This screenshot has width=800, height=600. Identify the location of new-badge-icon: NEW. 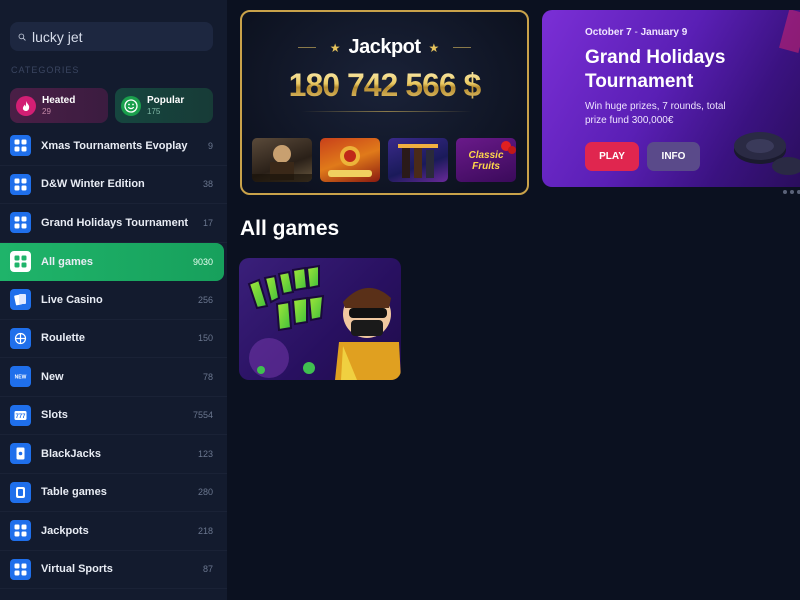
(20, 377).